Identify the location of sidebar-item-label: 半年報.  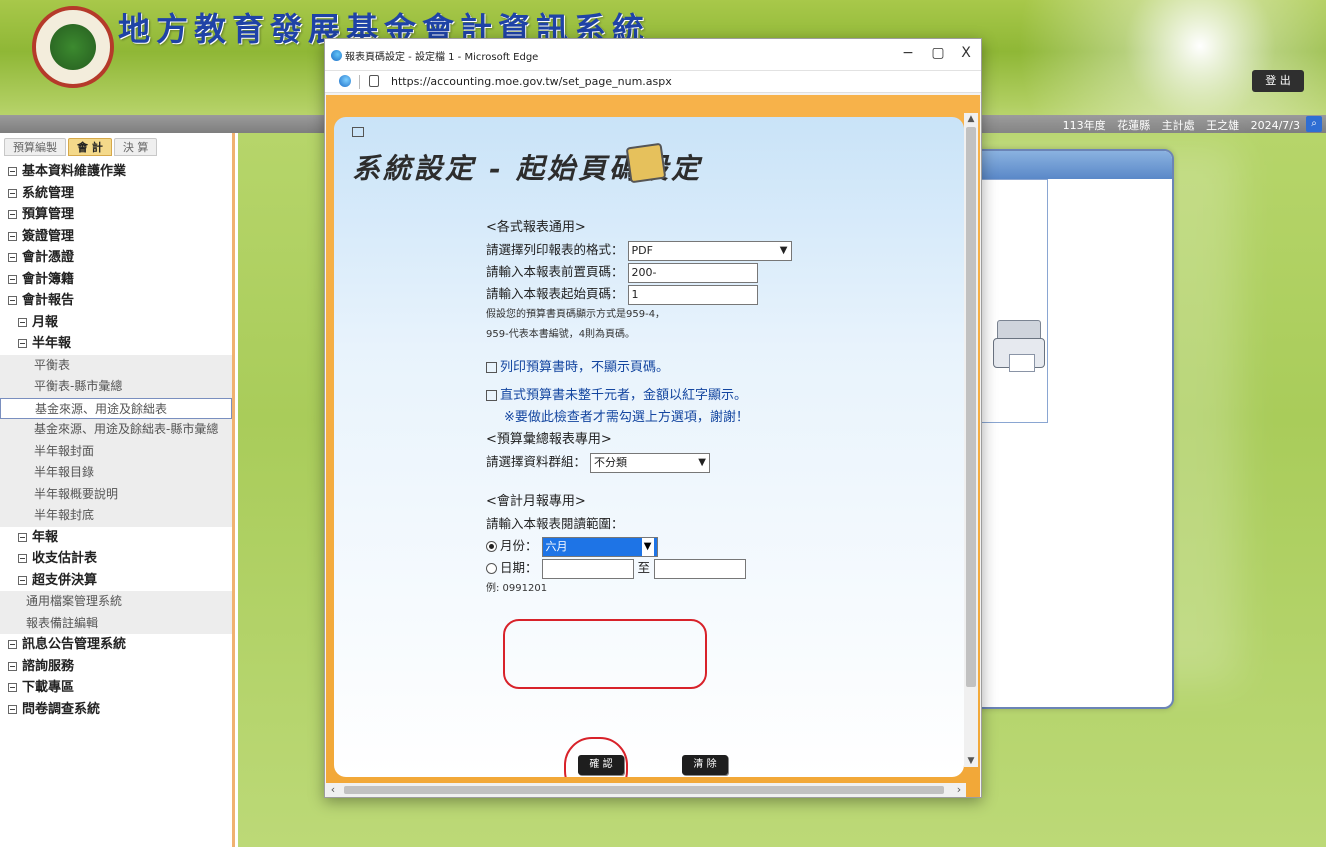
(52, 343).